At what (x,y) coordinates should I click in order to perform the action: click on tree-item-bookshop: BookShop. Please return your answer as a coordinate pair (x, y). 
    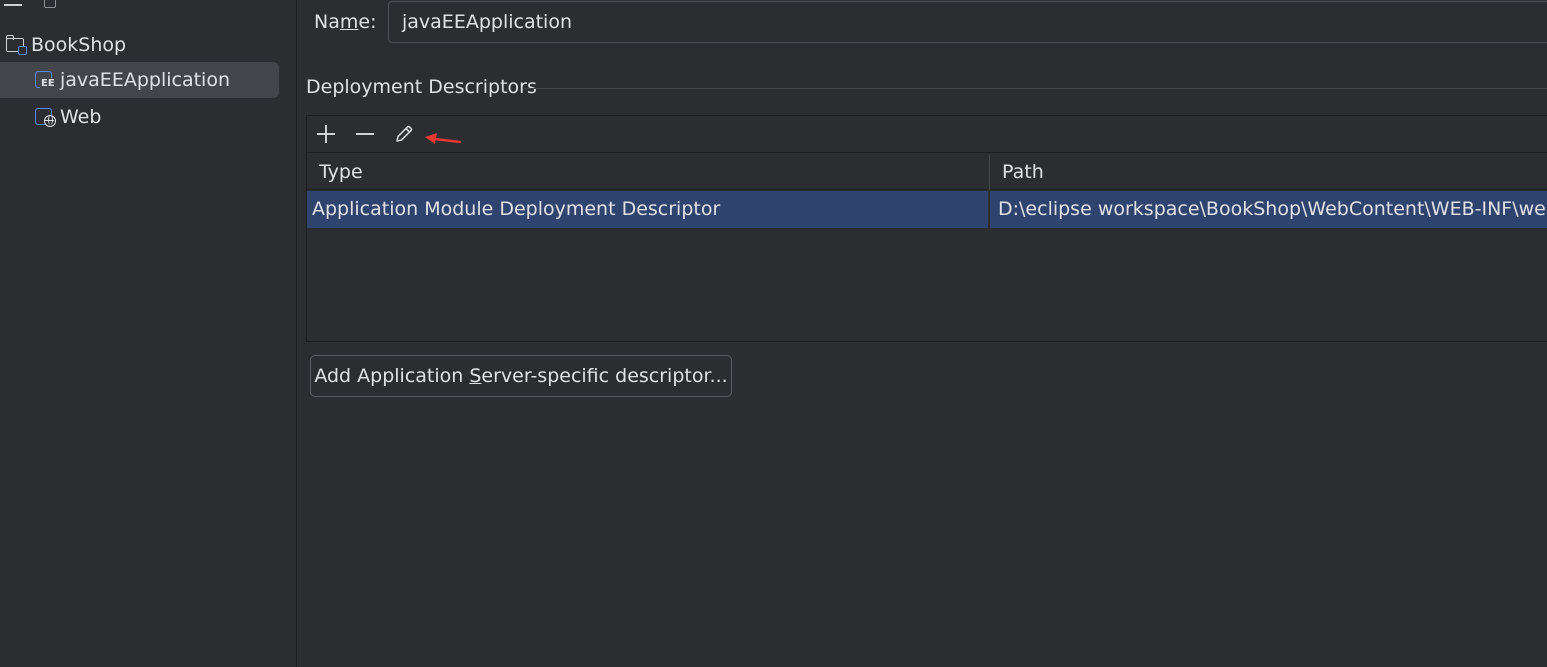
    Looking at the image, I should click on (139, 45).